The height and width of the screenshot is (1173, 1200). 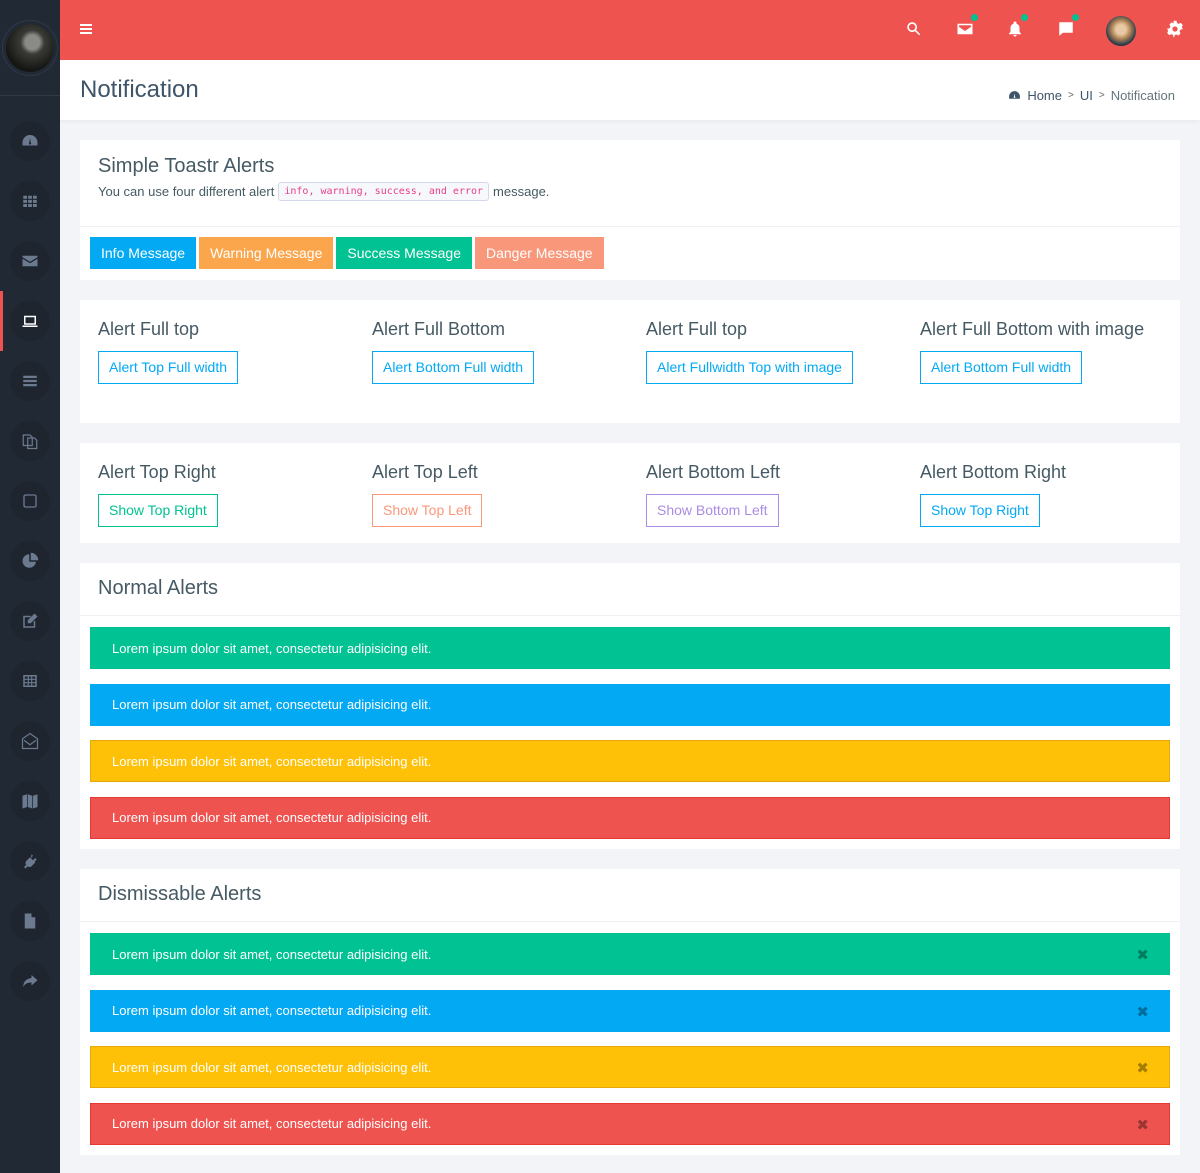 I want to click on danger-message-button: Danger Message, so click(x=539, y=253).